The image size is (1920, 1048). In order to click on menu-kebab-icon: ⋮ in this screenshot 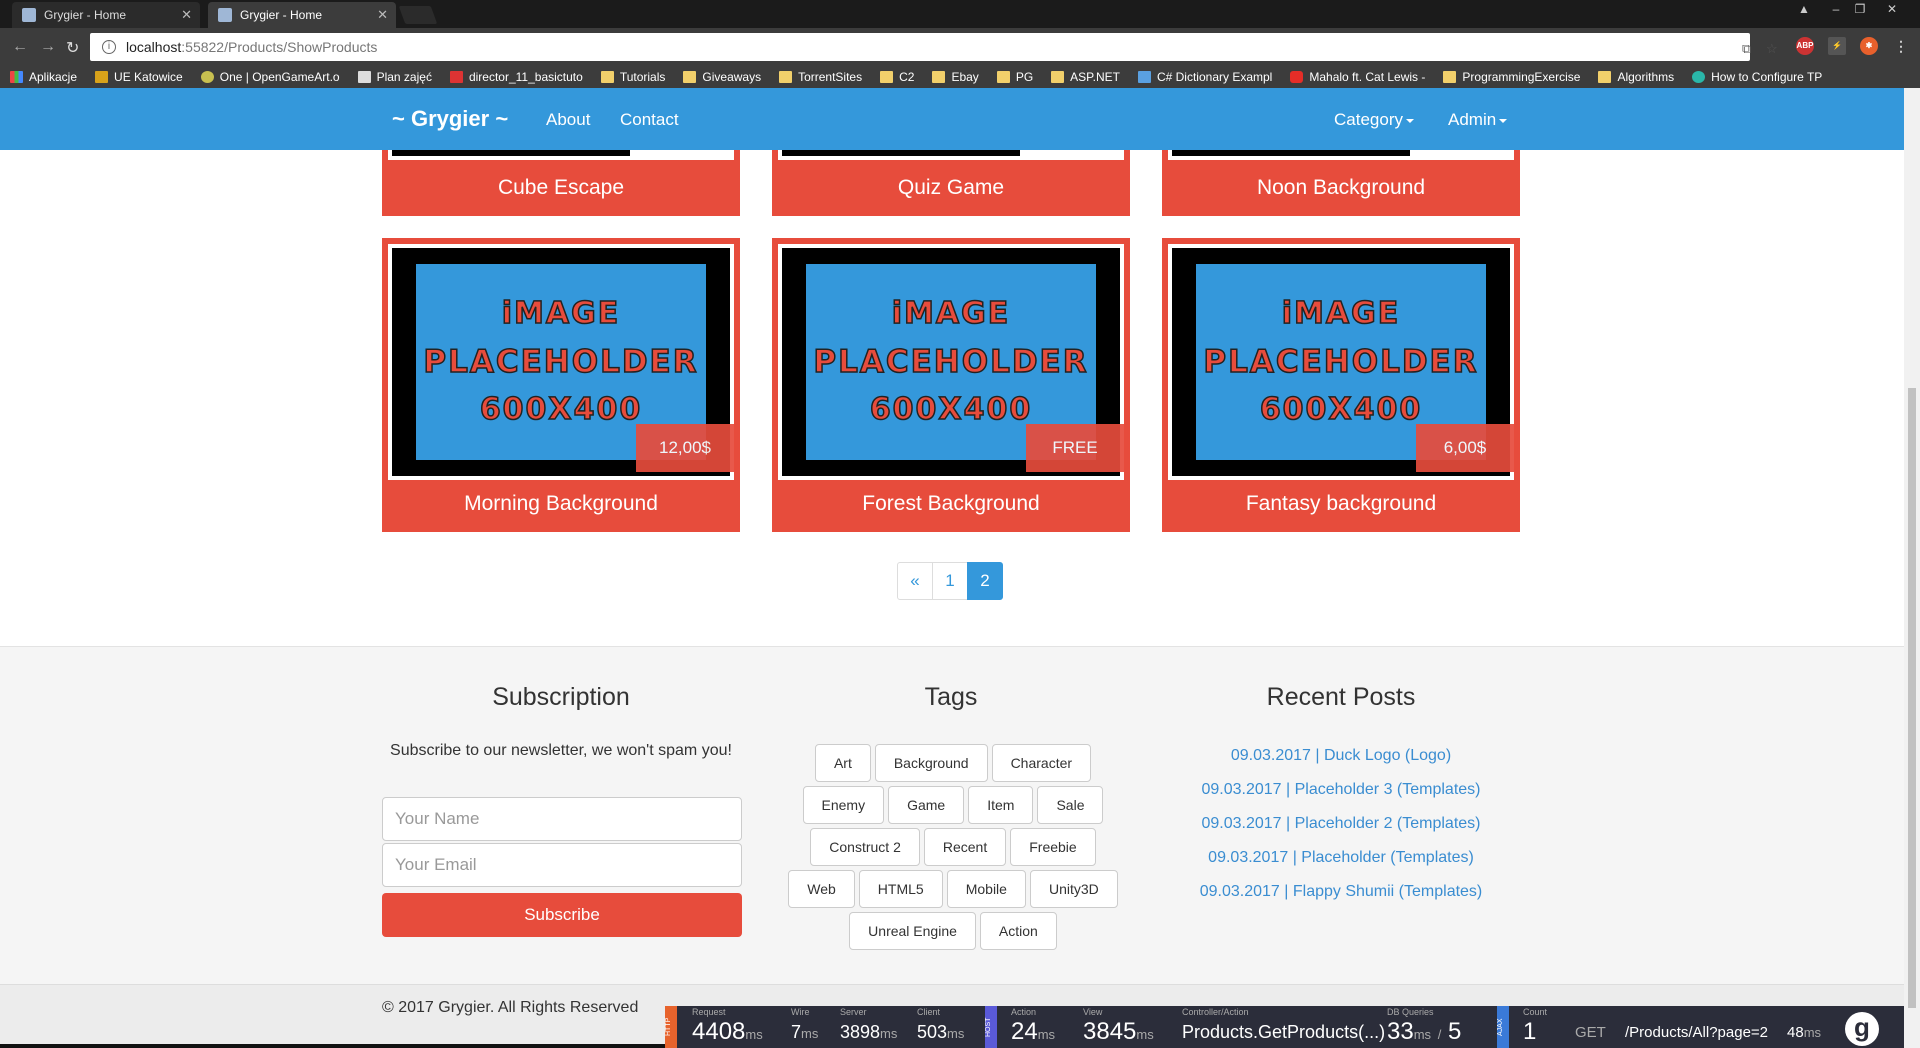, I will do `click(1901, 46)`.